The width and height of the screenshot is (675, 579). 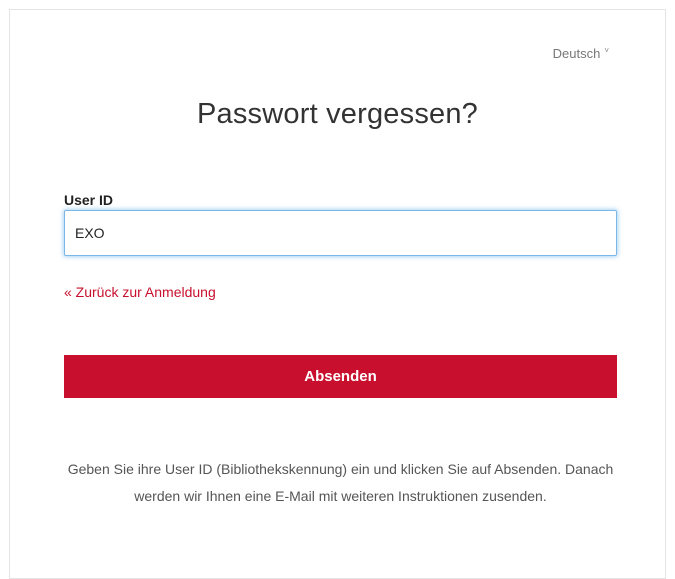 I want to click on language-select-label: Deutsch, so click(x=576, y=53).